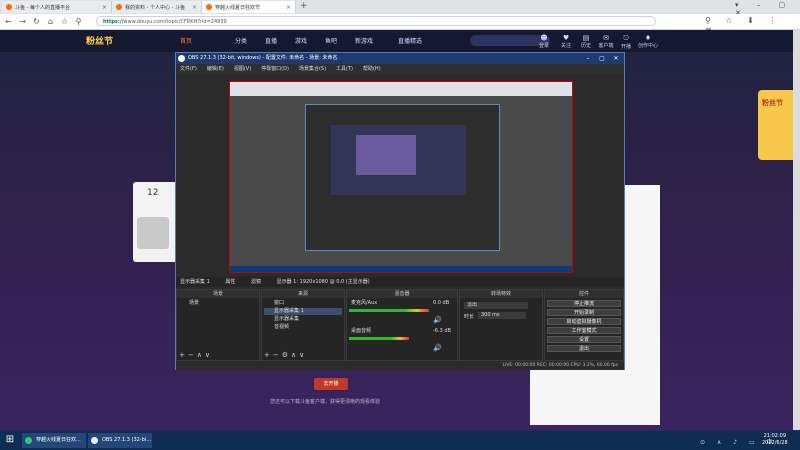 The width and height of the screenshot is (800, 450). What do you see at coordinates (372, 69) in the screenshot?
I see `menu-help: 帮助(H)` at bounding box center [372, 69].